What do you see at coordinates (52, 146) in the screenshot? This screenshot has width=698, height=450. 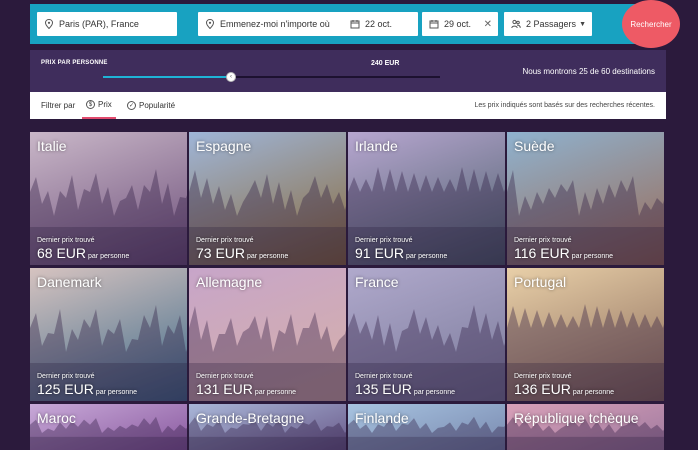 I see `destination-name: Italie` at bounding box center [52, 146].